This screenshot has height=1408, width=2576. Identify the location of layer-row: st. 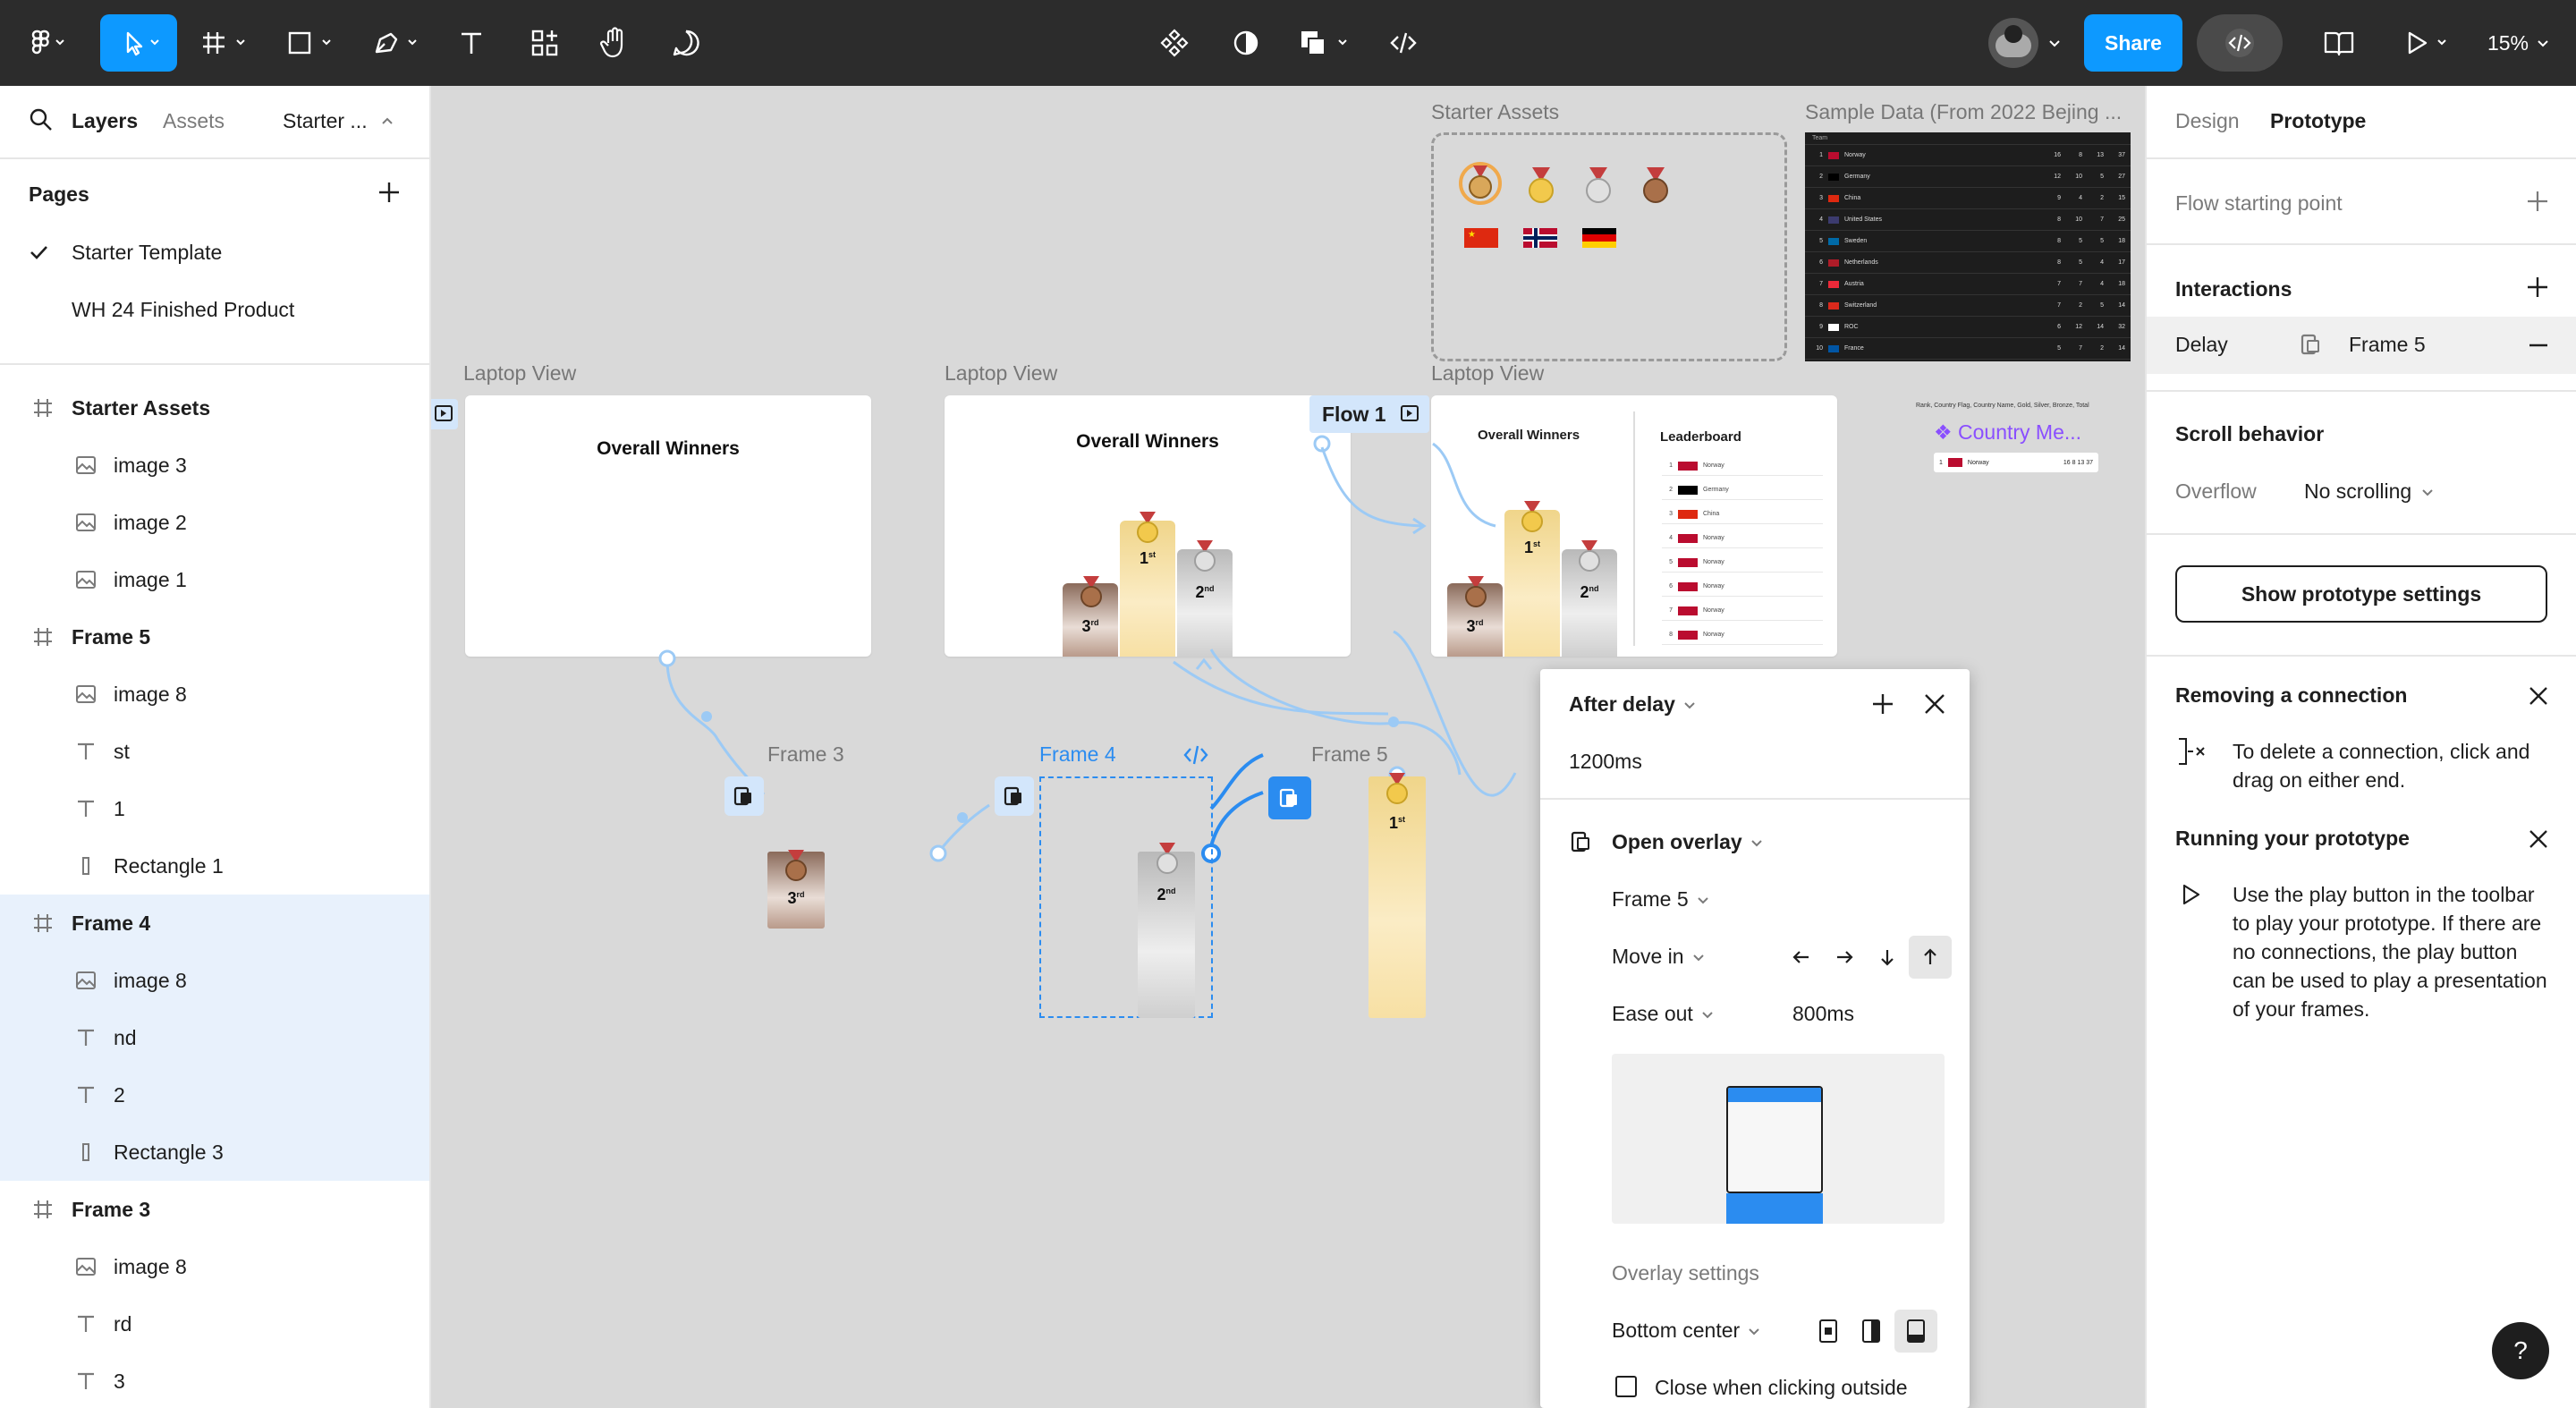
(214, 751).